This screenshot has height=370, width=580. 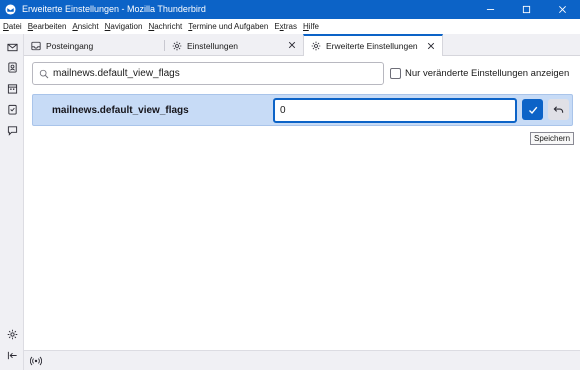 What do you see at coordinates (395, 73) in the screenshot?
I see `modified-only-checkbox` at bounding box center [395, 73].